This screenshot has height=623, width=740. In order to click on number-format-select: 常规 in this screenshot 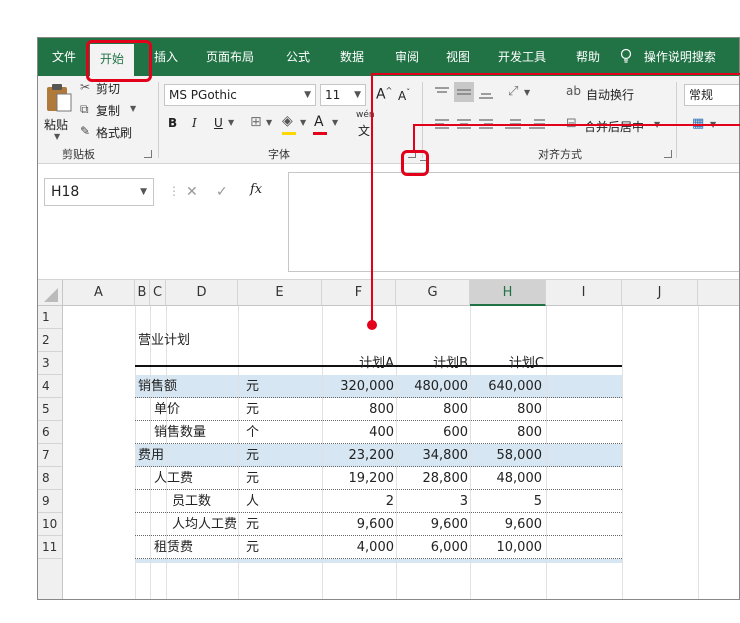, I will do `click(711, 95)`.